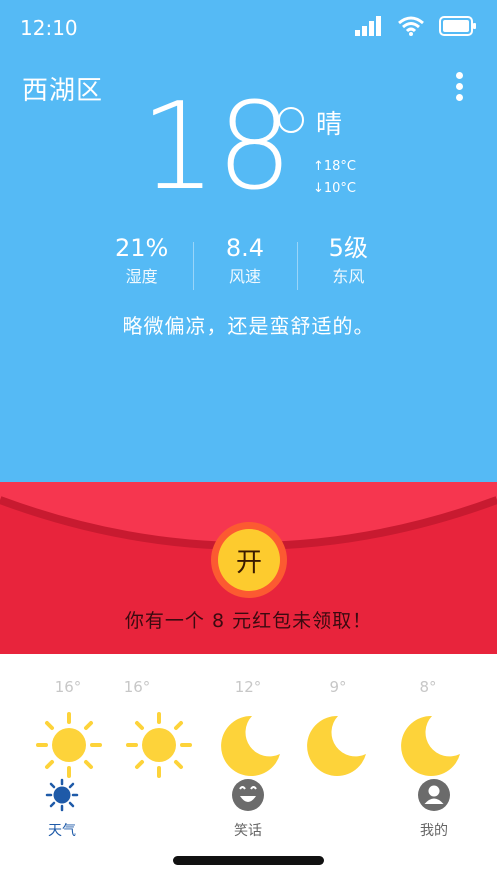 Image resolution: width=497 pixels, height=883 pixels. Describe the element at coordinates (459, 88) in the screenshot. I see `more-menu-icon` at that location.